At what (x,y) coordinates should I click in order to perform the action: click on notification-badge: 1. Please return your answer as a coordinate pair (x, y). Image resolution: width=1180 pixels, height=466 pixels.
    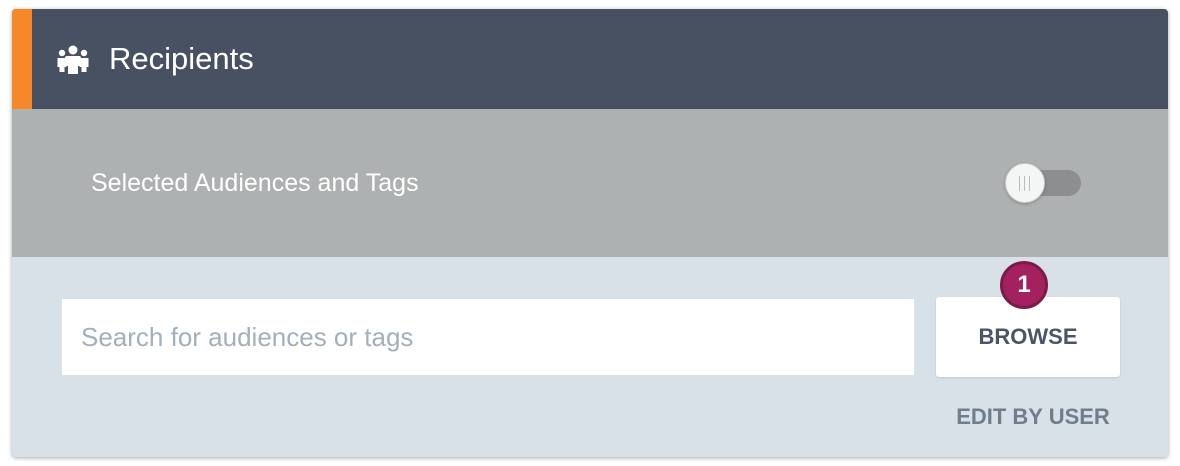
    Looking at the image, I should click on (1024, 285).